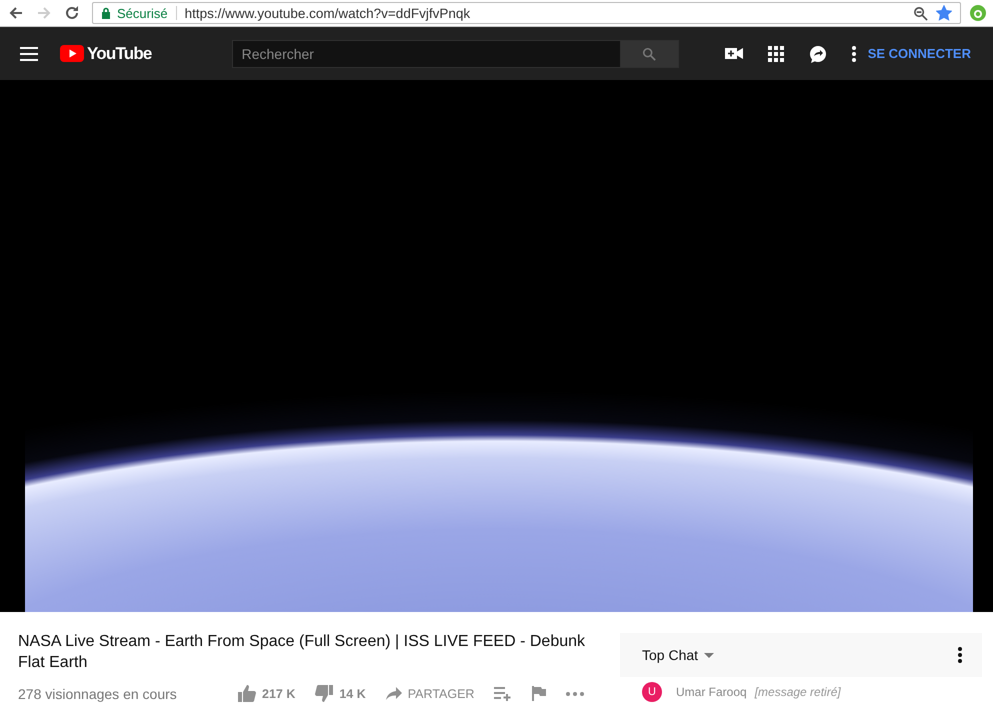  Describe the element at coordinates (328, 13) in the screenshot. I see `url-text: https://www.youtube.com/watch?v=ddFvjfvPnqk` at that location.